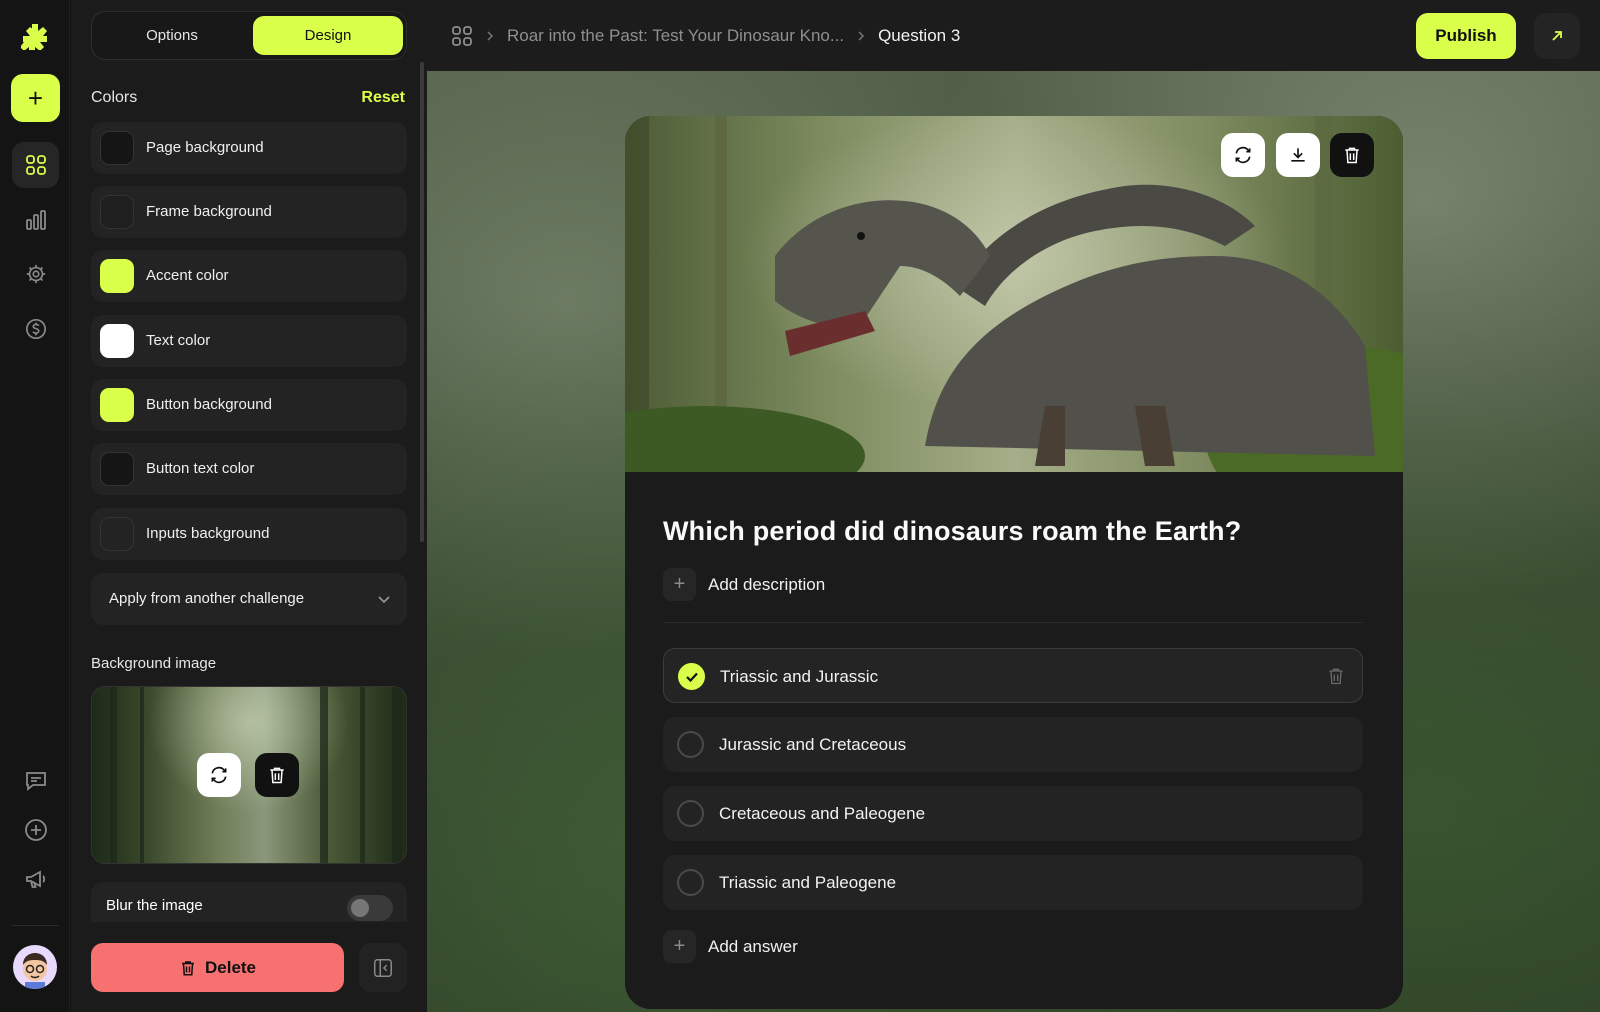 This screenshot has height=1012, width=1600. Describe the element at coordinates (249, 276) in the screenshot. I see `color-row-accent: Accent color` at that location.